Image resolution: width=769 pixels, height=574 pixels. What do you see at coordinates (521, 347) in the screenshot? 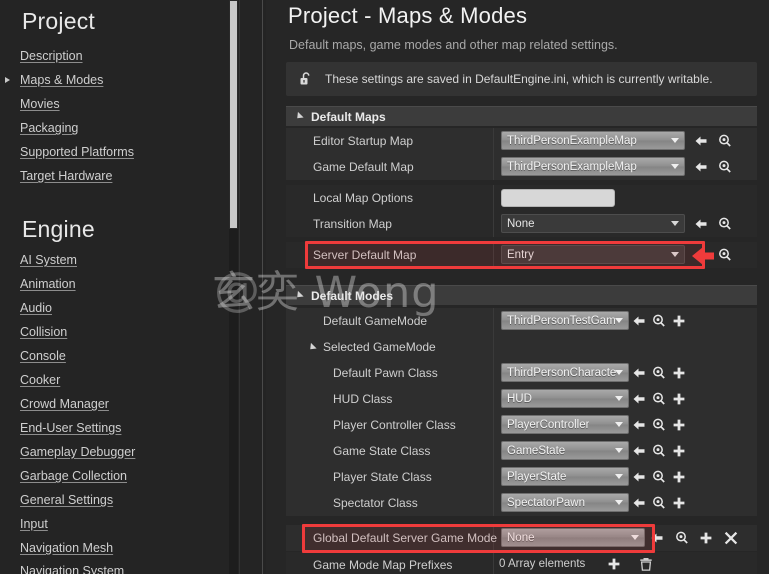
I see `property-row-selected-gamemode: Selected GameMode` at bounding box center [521, 347].